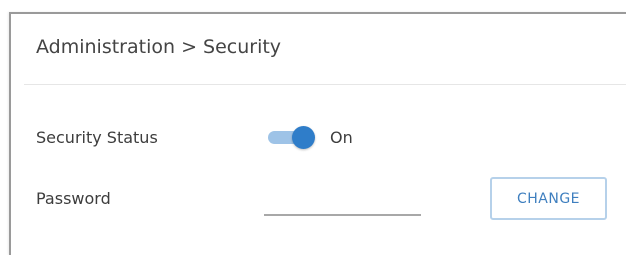 This screenshot has width=626, height=255. Describe the element at coordinates (325, 84) in the screenshot. I see `header-divider` at that location.